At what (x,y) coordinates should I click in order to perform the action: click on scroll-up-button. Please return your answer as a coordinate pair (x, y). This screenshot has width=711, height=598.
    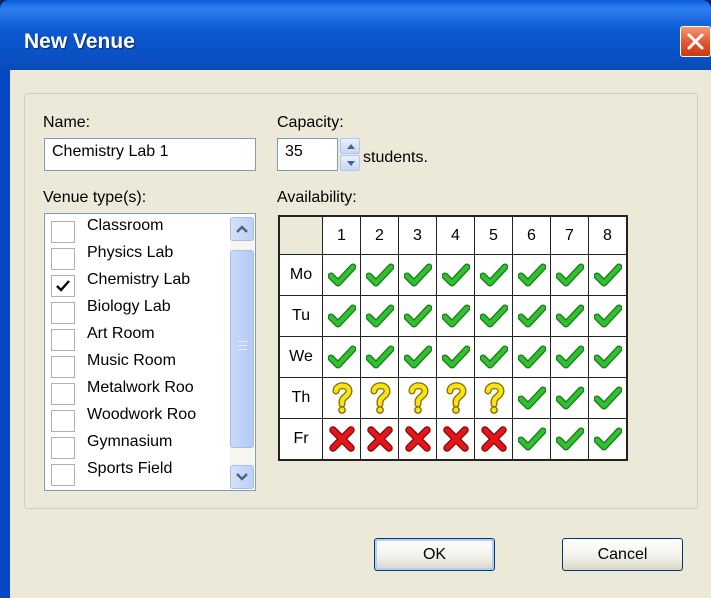
    Looking at the image, I should click on (242, 229).